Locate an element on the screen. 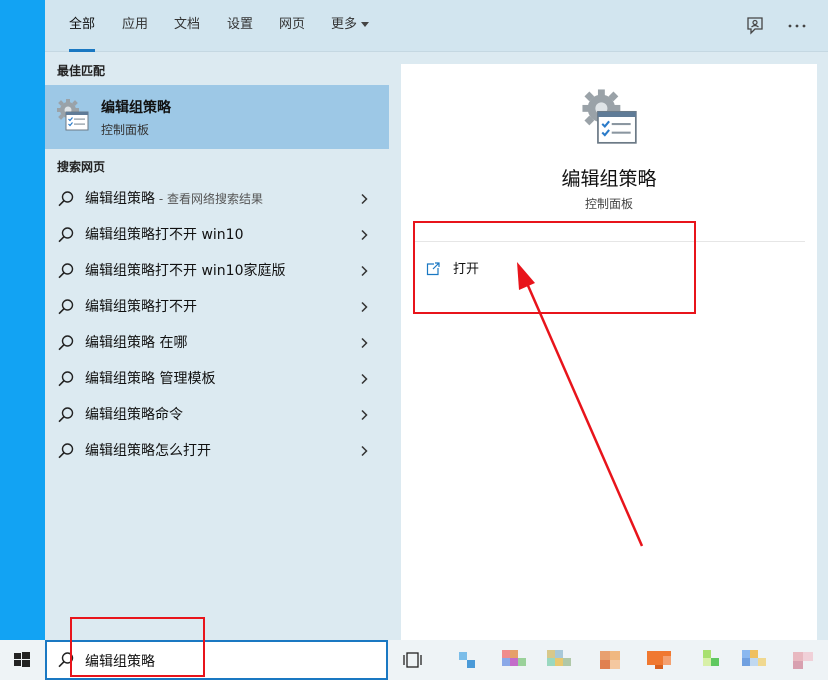  web-result-text: 编辑组策略 - 查看网络搜索结果 is located at coordinates (174, 199).